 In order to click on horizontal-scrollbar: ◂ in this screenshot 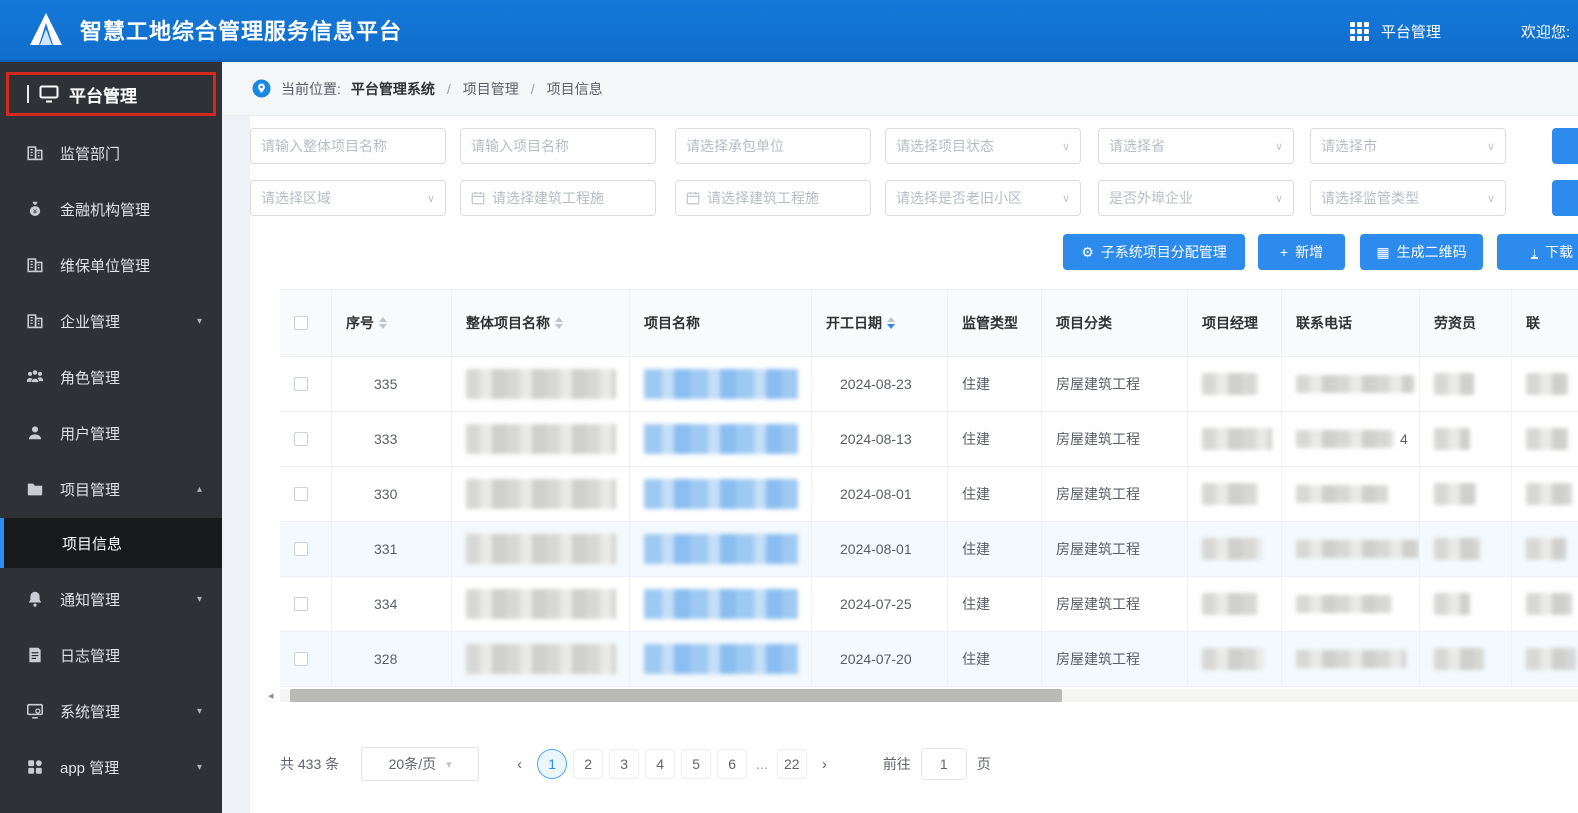, I will do `click(923, 695)`.